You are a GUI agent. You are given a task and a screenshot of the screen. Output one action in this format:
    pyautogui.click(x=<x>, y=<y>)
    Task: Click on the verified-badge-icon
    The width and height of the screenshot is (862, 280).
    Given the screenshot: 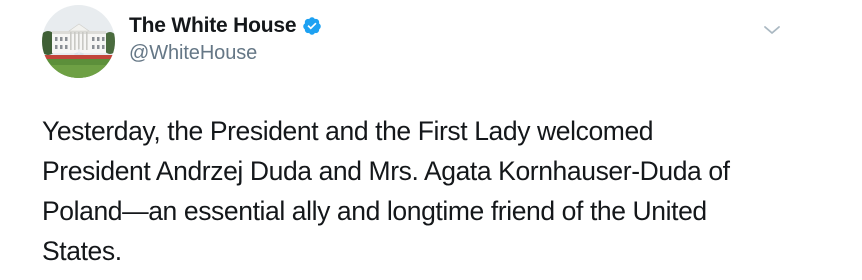 What is the action you would take?
    pyautogui.click(x=312, y=26)
    